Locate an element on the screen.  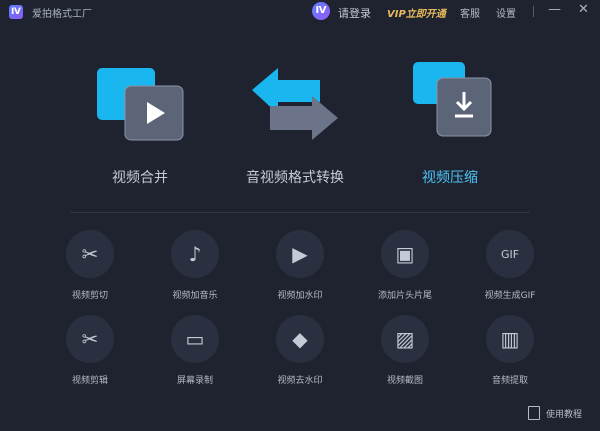
tool-label: 视频截图 is located at coordinates (404, 381).